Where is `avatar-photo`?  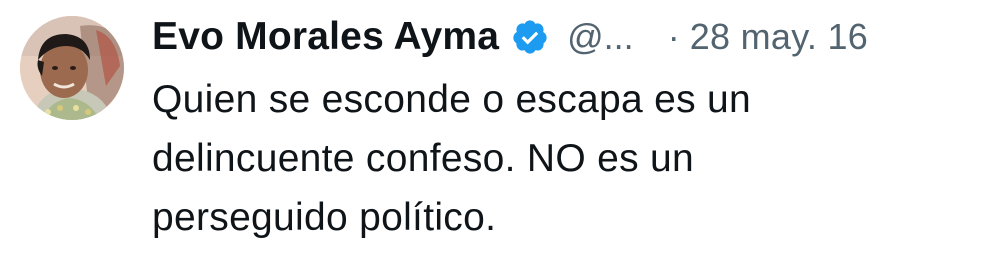 avatar-photo is located at coordinates (72, 68).